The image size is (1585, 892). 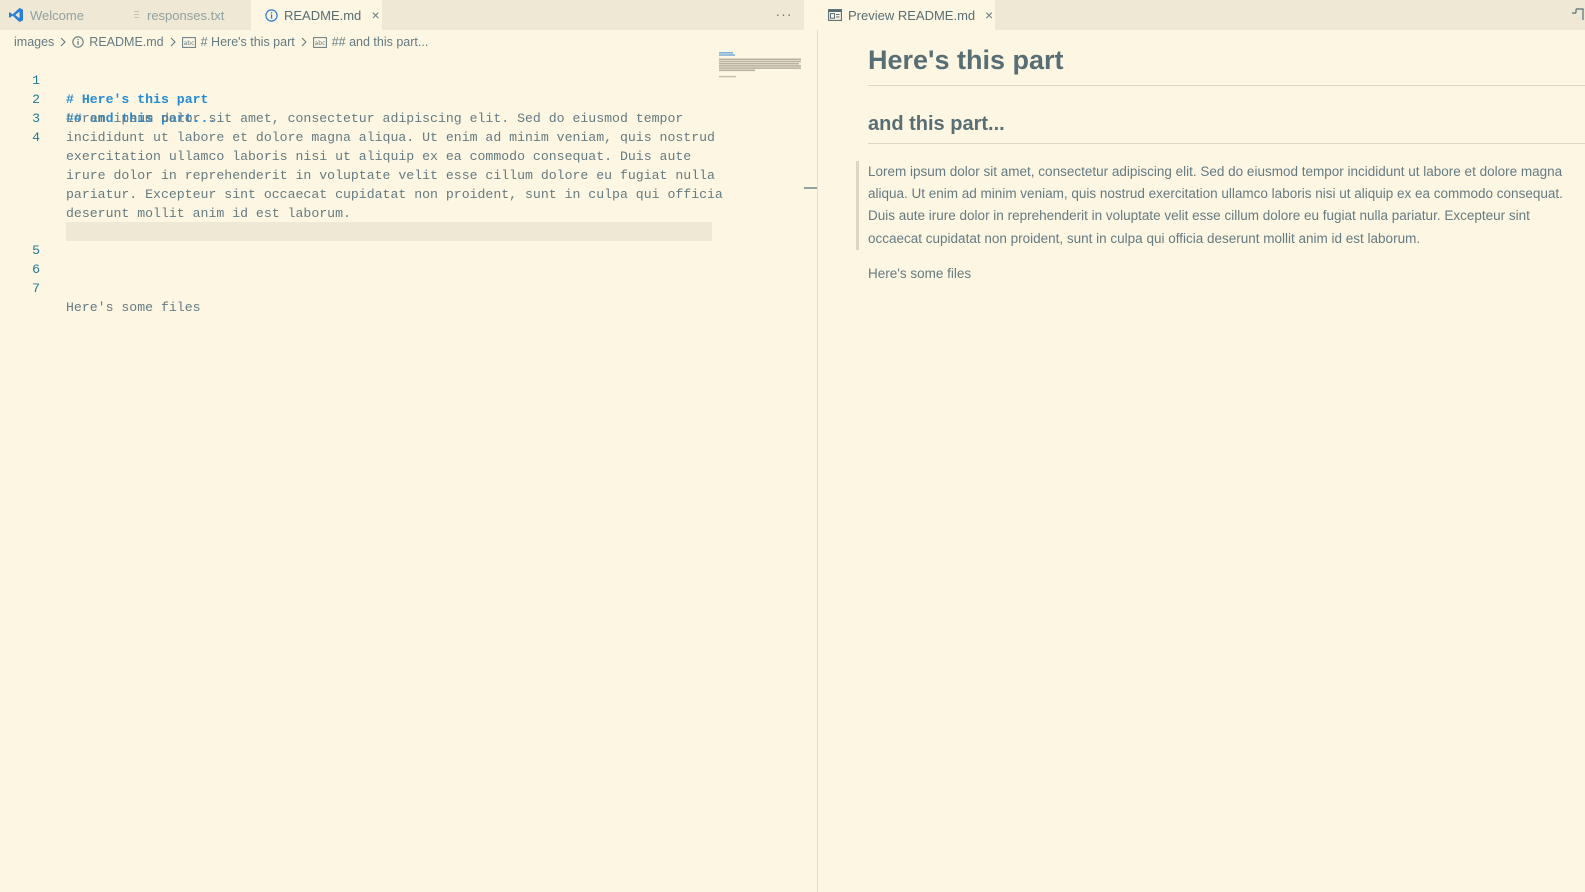 What do you see at coordinates (323, 15) in the screenshot?
I see `tab-label: README.md` at bounding box center [323, 15].